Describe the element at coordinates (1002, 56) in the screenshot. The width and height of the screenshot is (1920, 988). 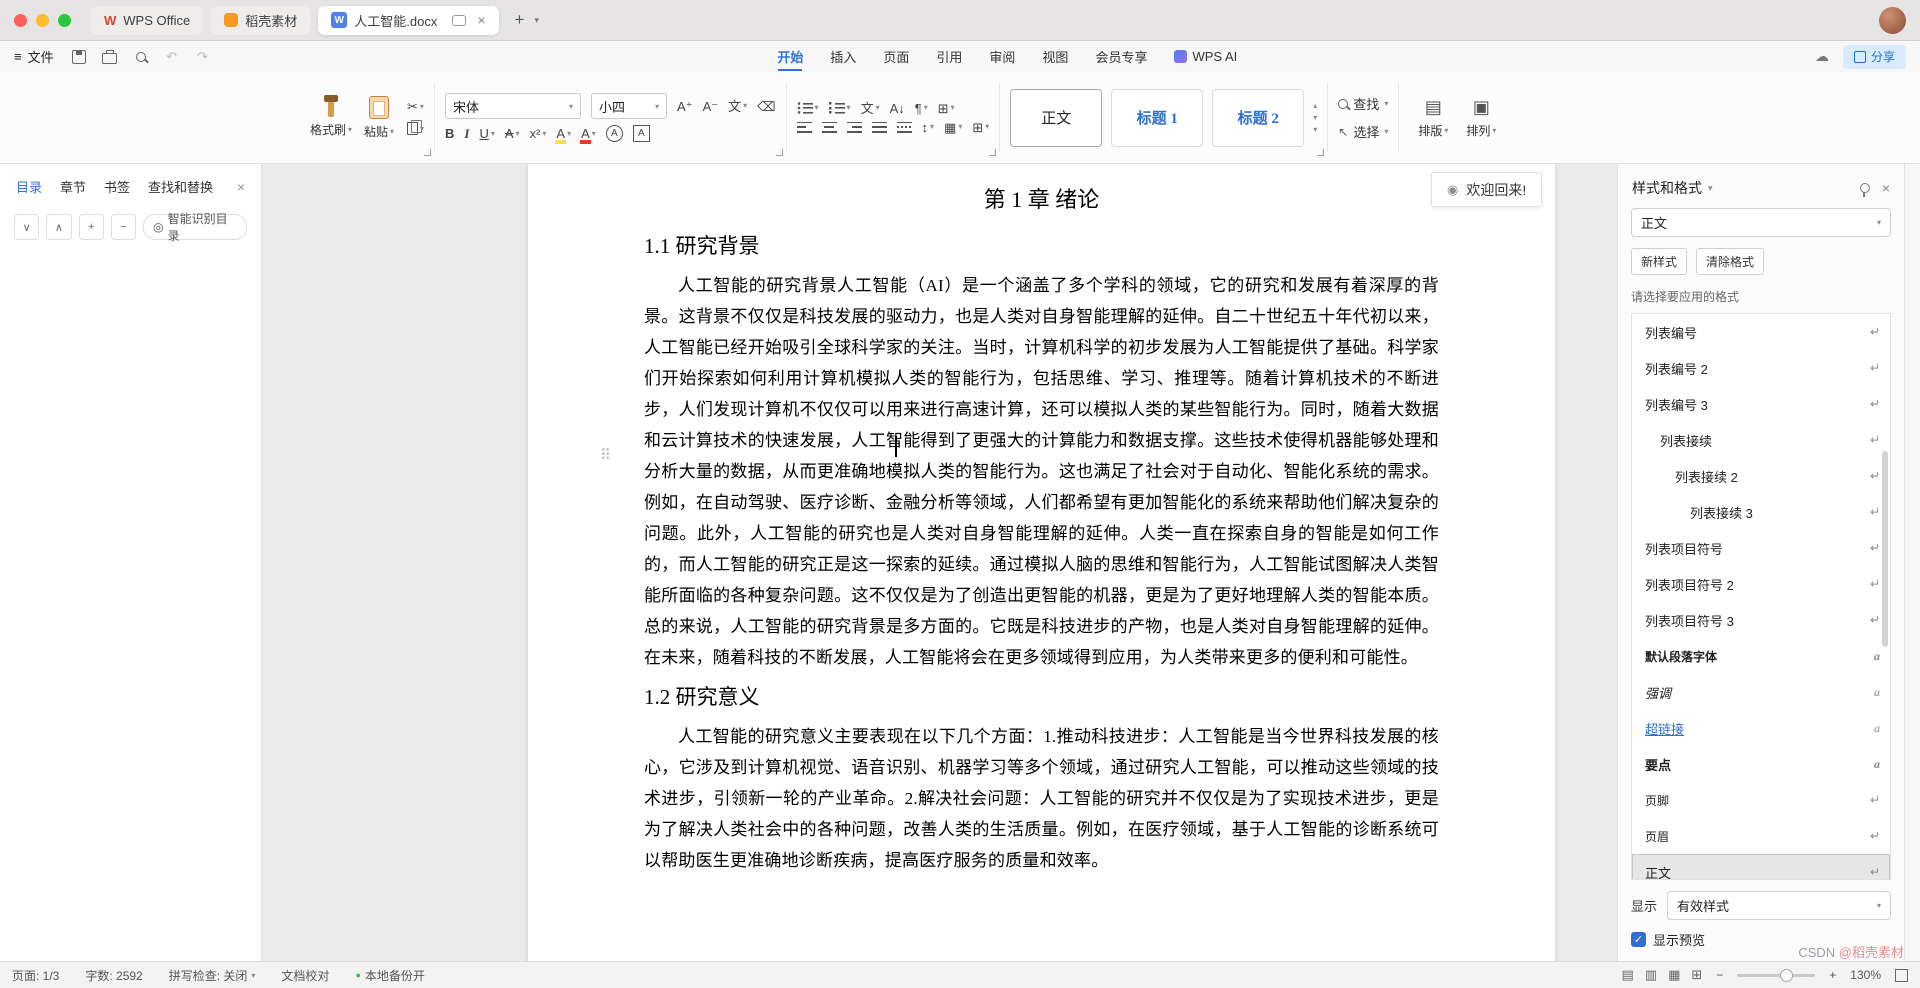
I see `tab-review: 审阅` at that location.